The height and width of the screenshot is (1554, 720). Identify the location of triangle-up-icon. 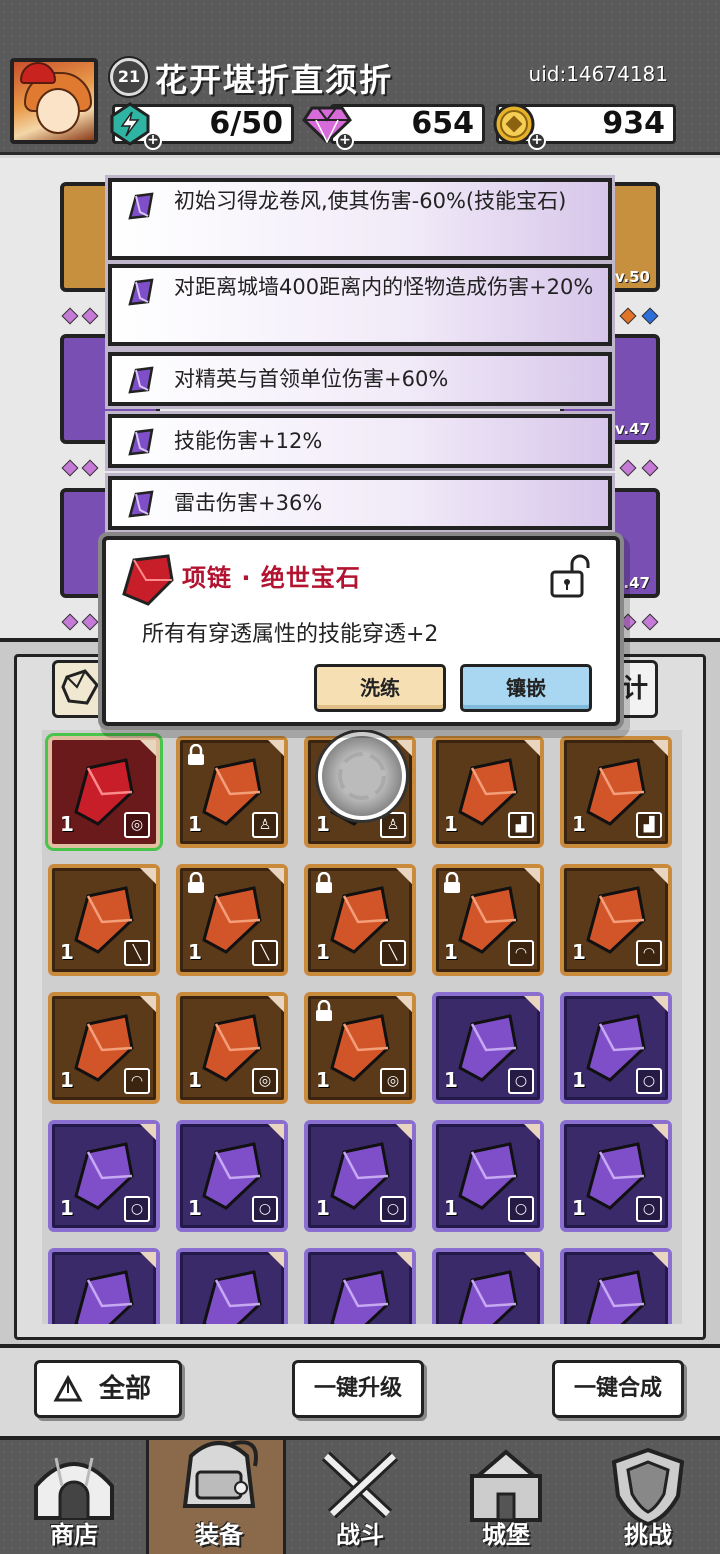
(68, 1388).